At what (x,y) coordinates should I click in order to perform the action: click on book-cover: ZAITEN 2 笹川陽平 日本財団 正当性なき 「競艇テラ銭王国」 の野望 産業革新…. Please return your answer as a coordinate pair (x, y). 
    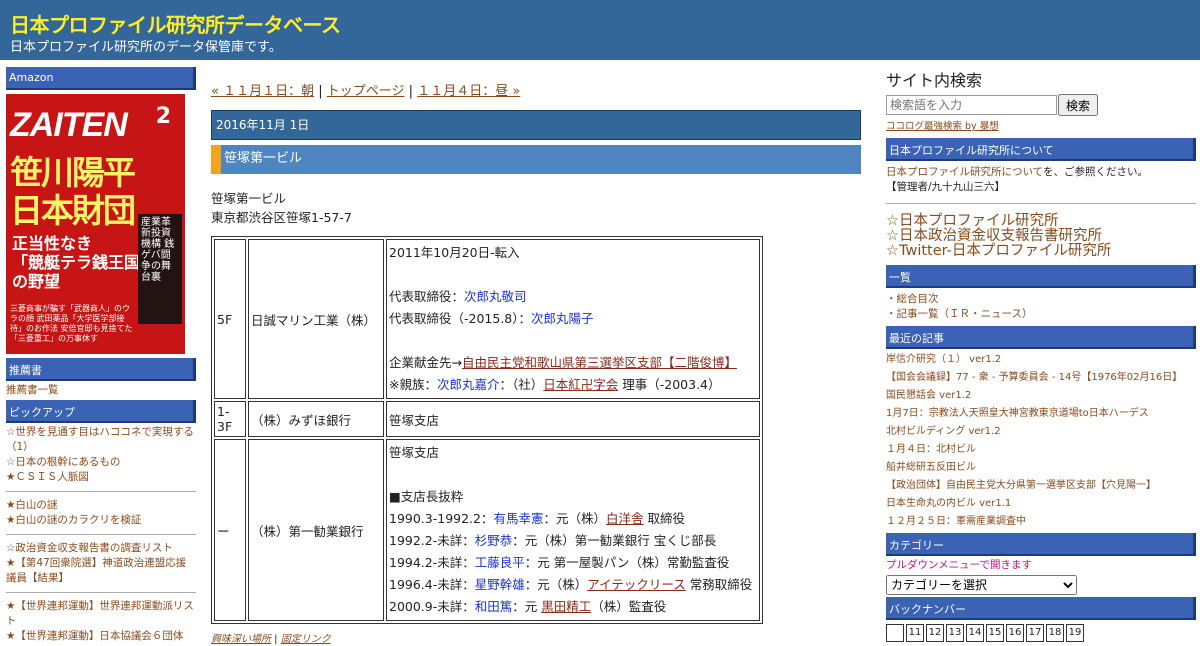
    Looking at the image, I should click on (95, 224).